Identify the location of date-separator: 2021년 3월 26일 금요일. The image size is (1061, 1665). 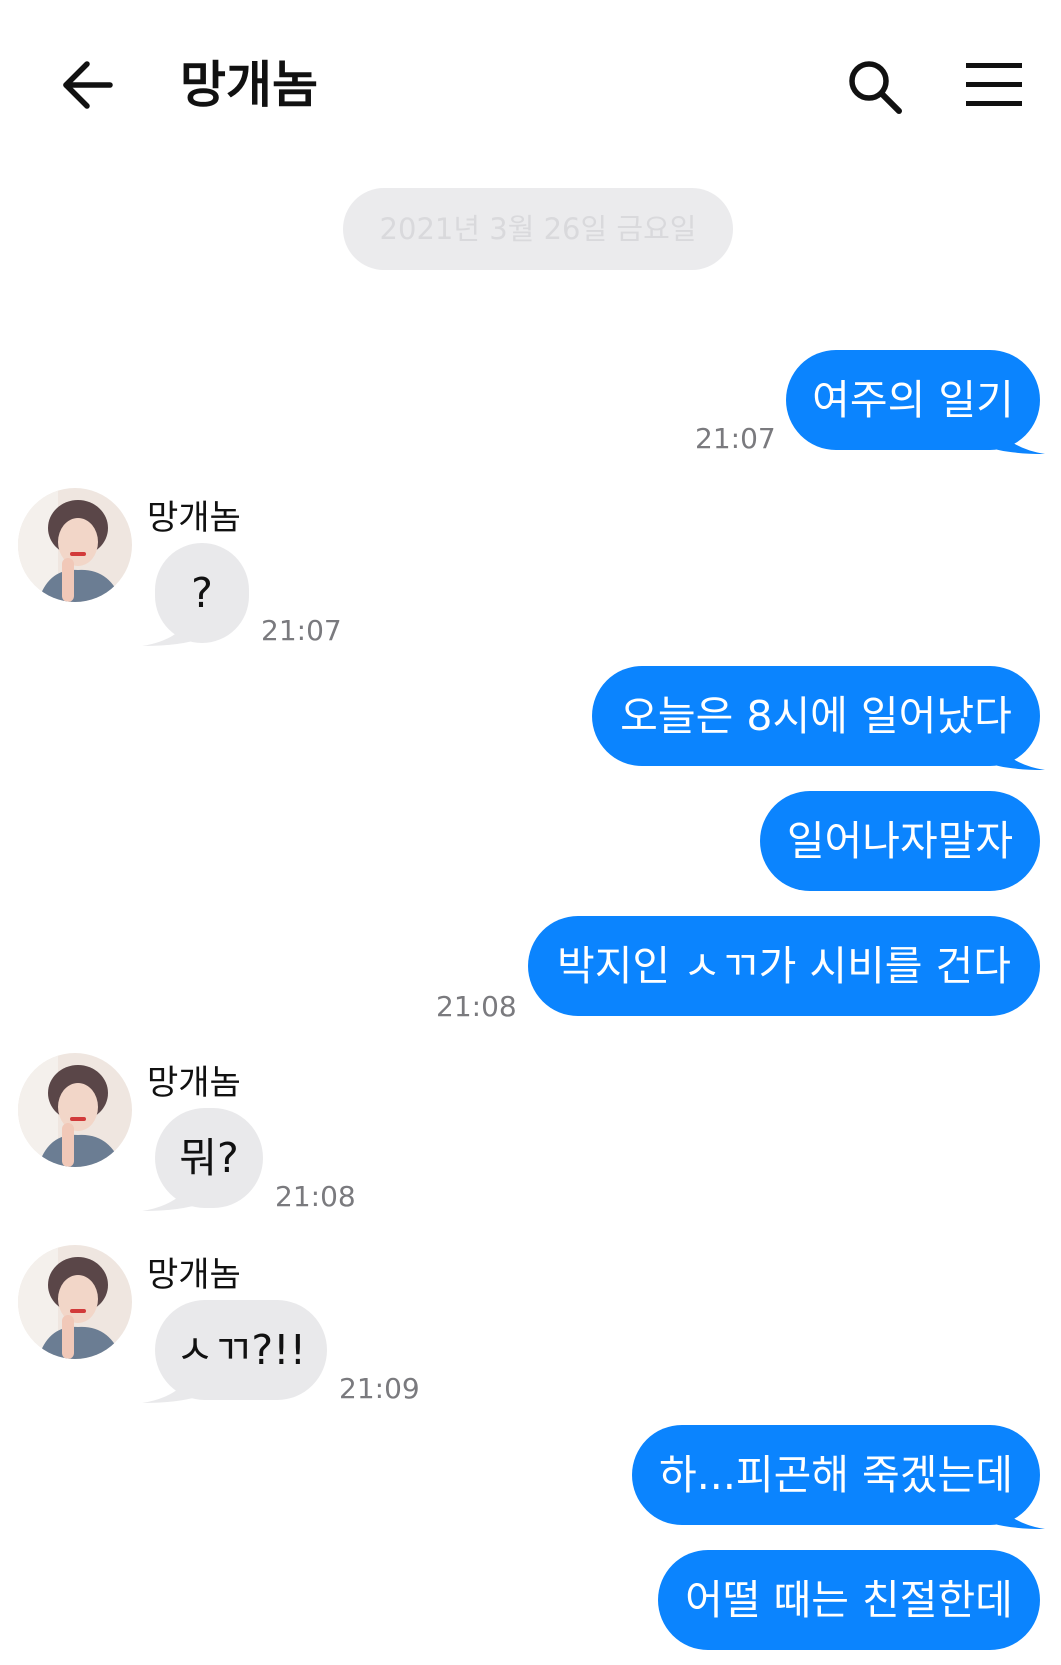
(538, 229).